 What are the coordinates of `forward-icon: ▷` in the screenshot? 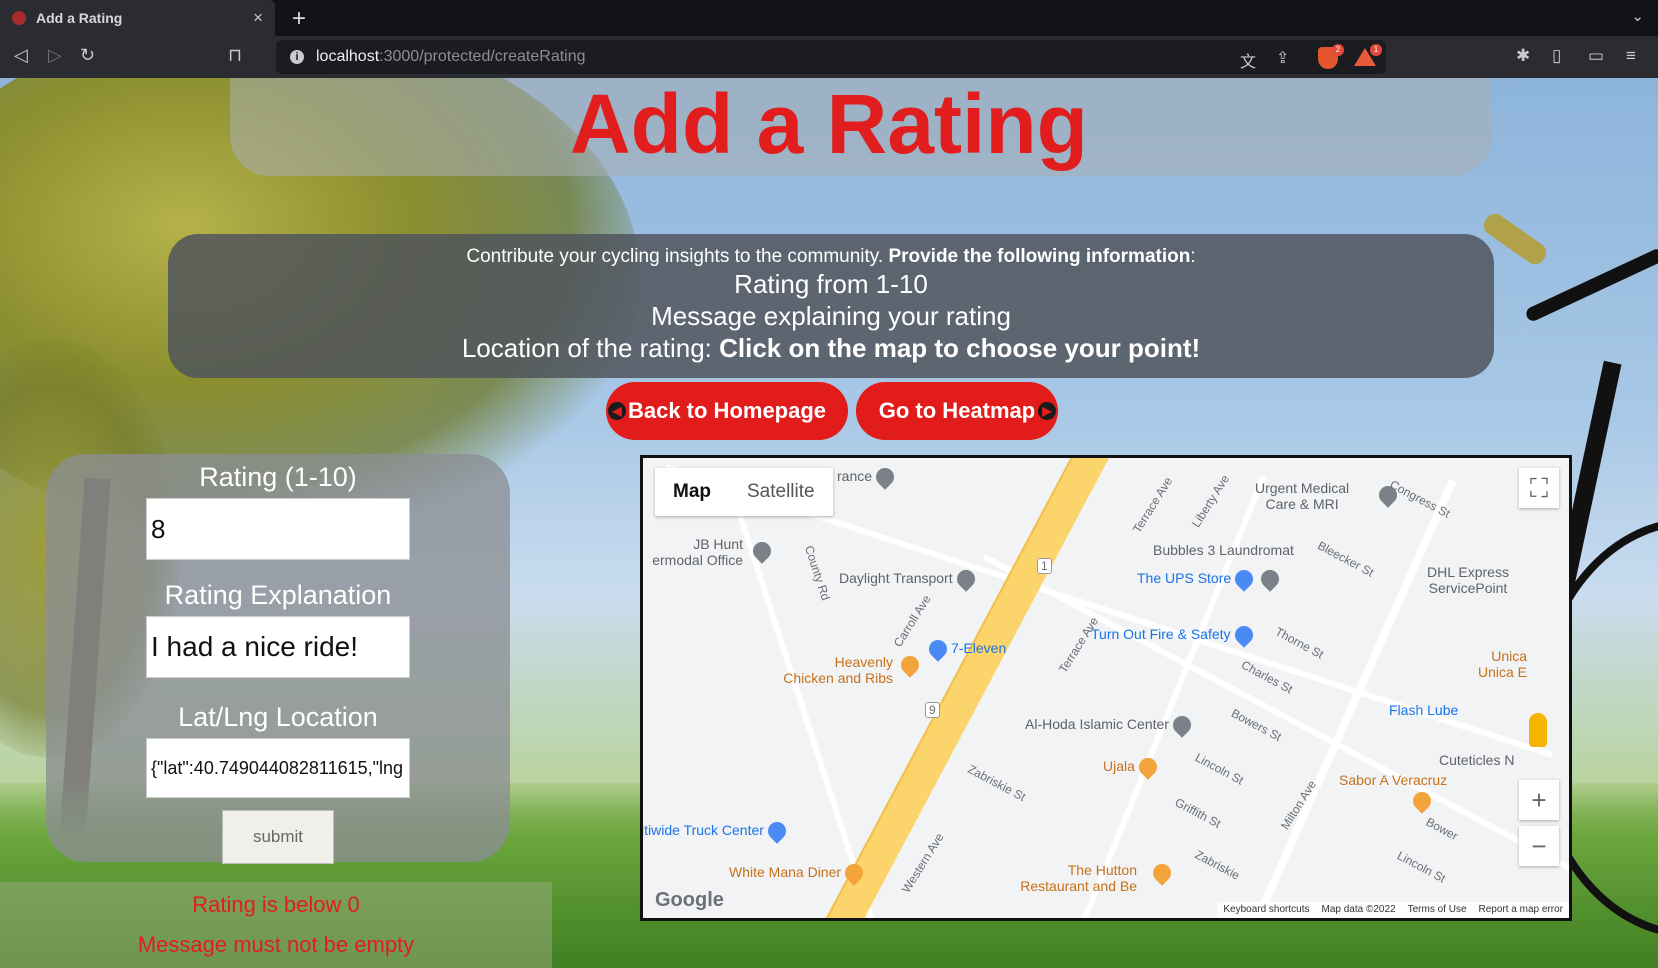 It's located at (55, 55).